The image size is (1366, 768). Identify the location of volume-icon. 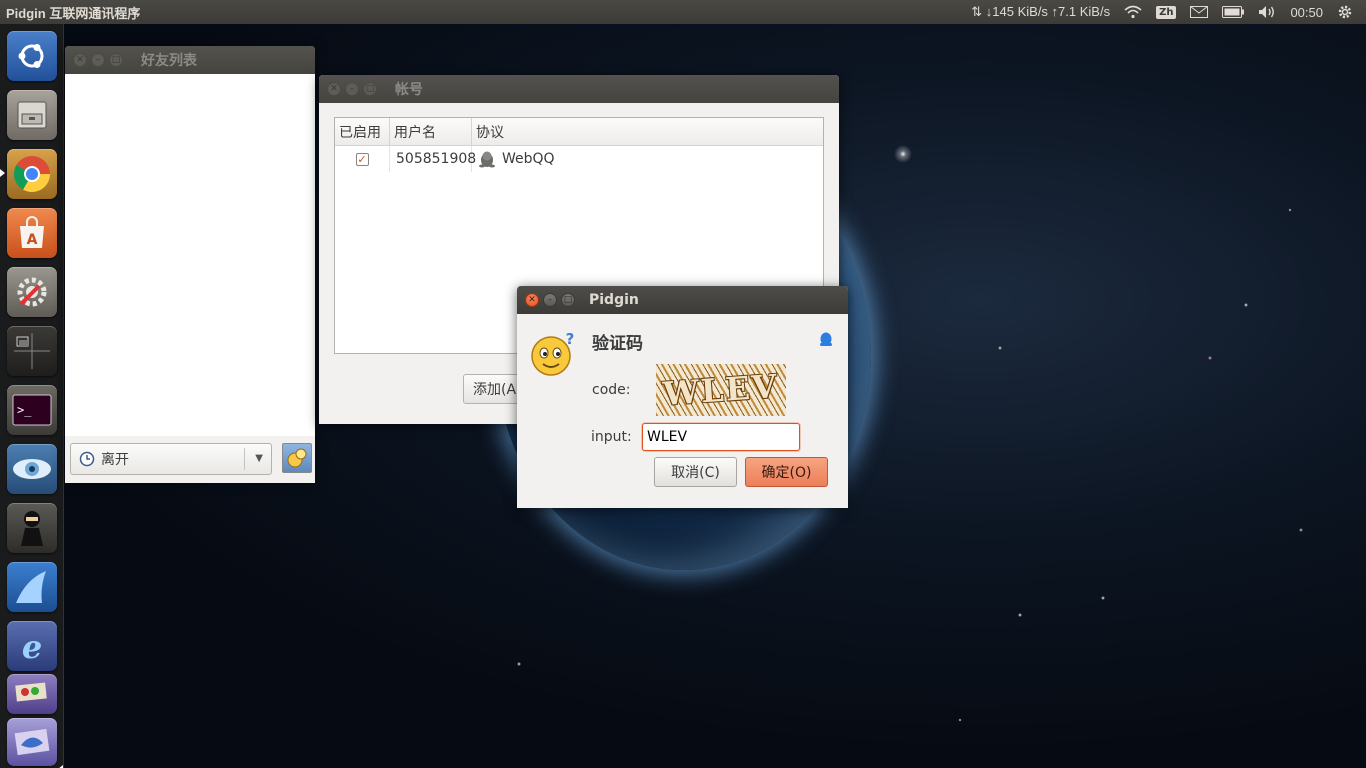
(1267, 12).